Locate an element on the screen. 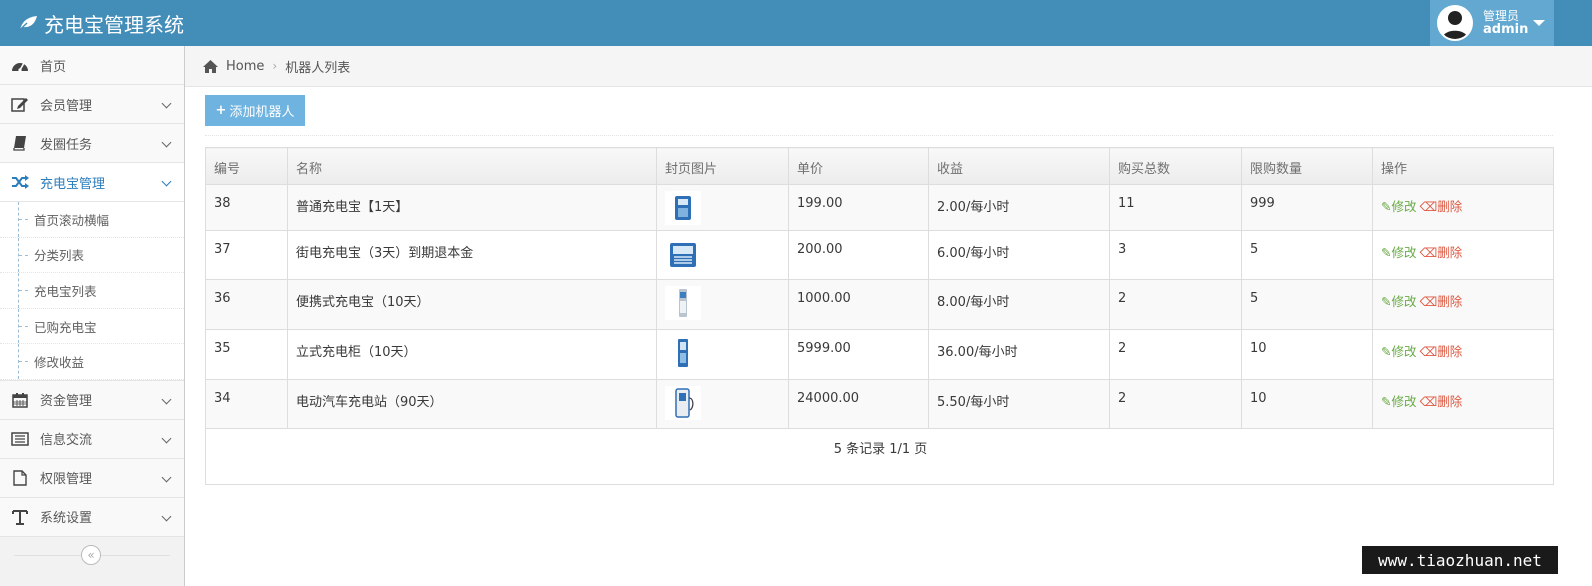 Image resolution: width=1592 pixels, height=586 pixels. sidebar-item-tasks: 发圈任务 is located at coordinates (92, 143).